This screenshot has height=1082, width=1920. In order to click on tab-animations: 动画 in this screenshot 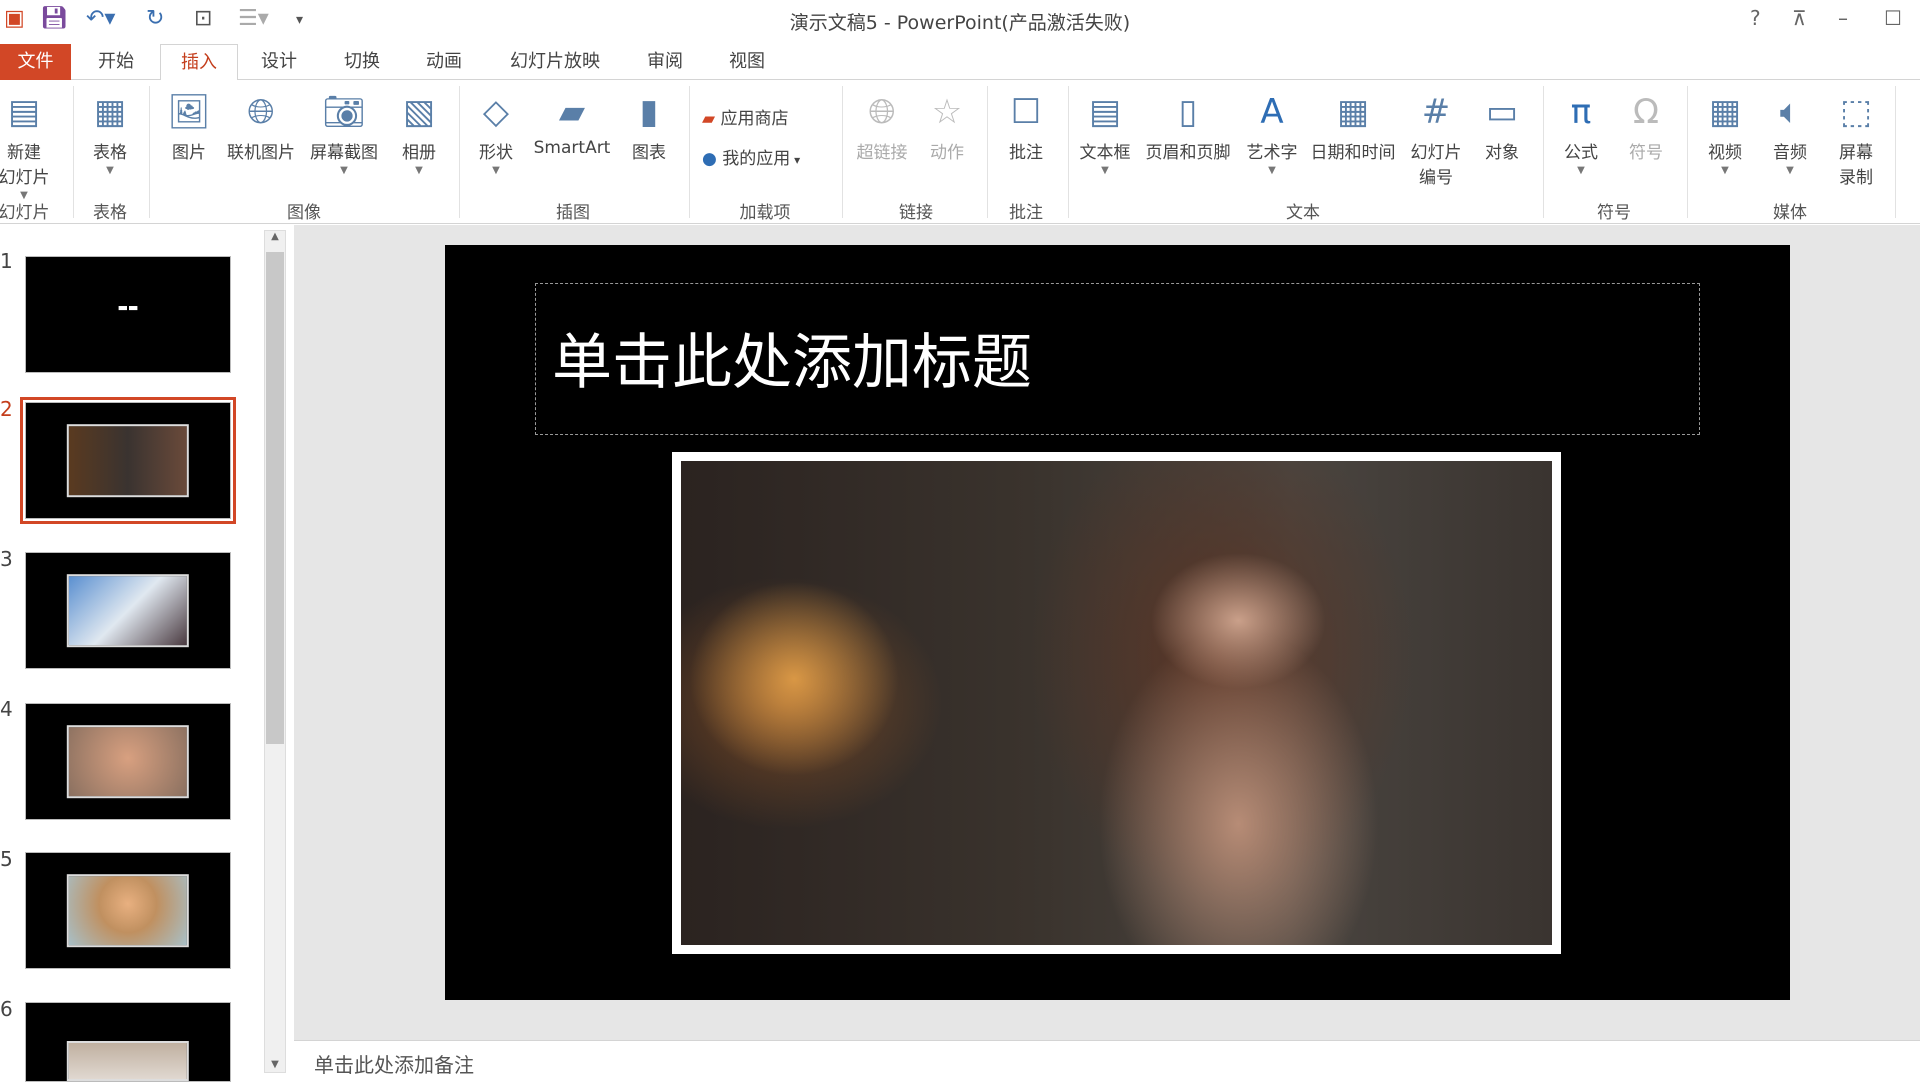, I will do `click(444, 62)`.